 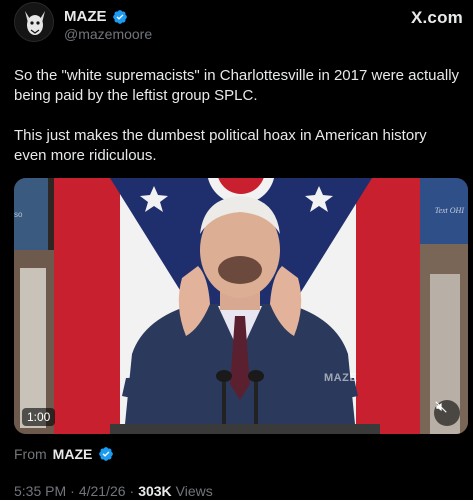 What do you see at coordinates (341, 378) in the screenshot?
I see `video-watermark: MAZE` at bounding box center [341, 378].